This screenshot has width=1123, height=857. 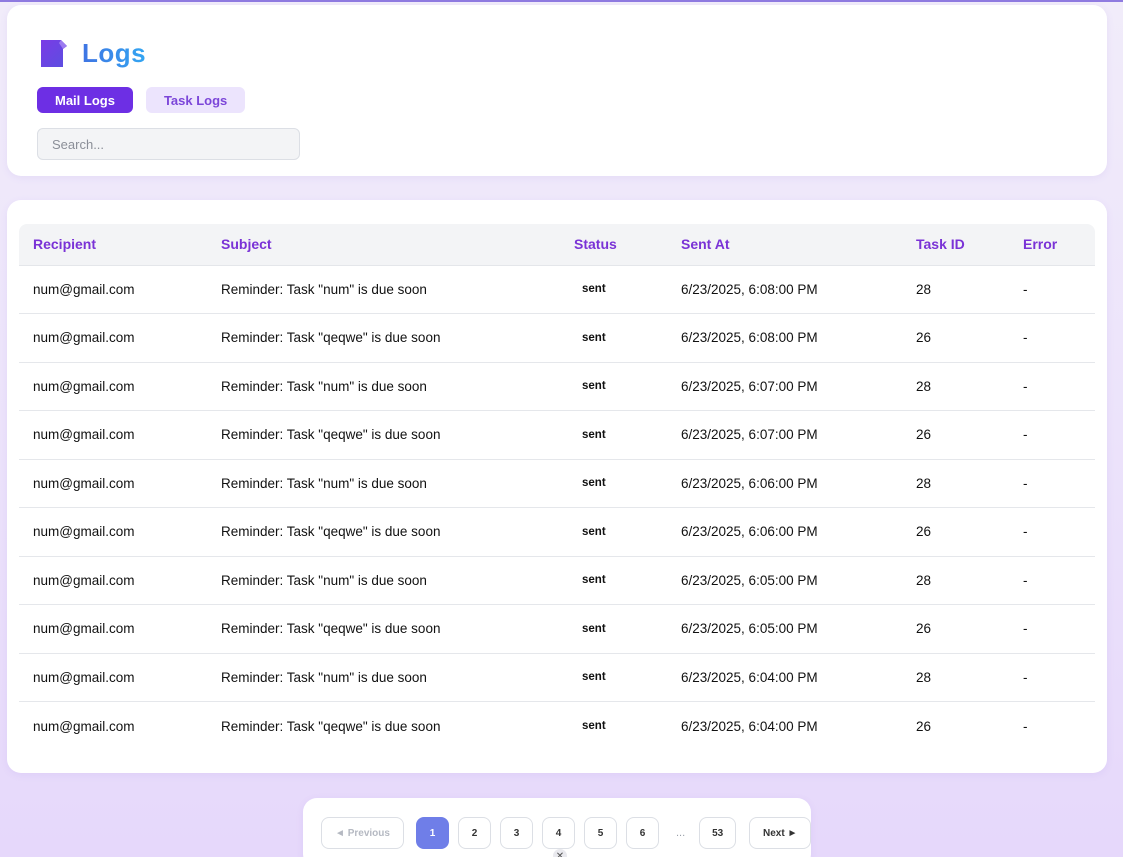 I want to click on tab-mail-logs: Mail Logs, so click(x=85, y=100).